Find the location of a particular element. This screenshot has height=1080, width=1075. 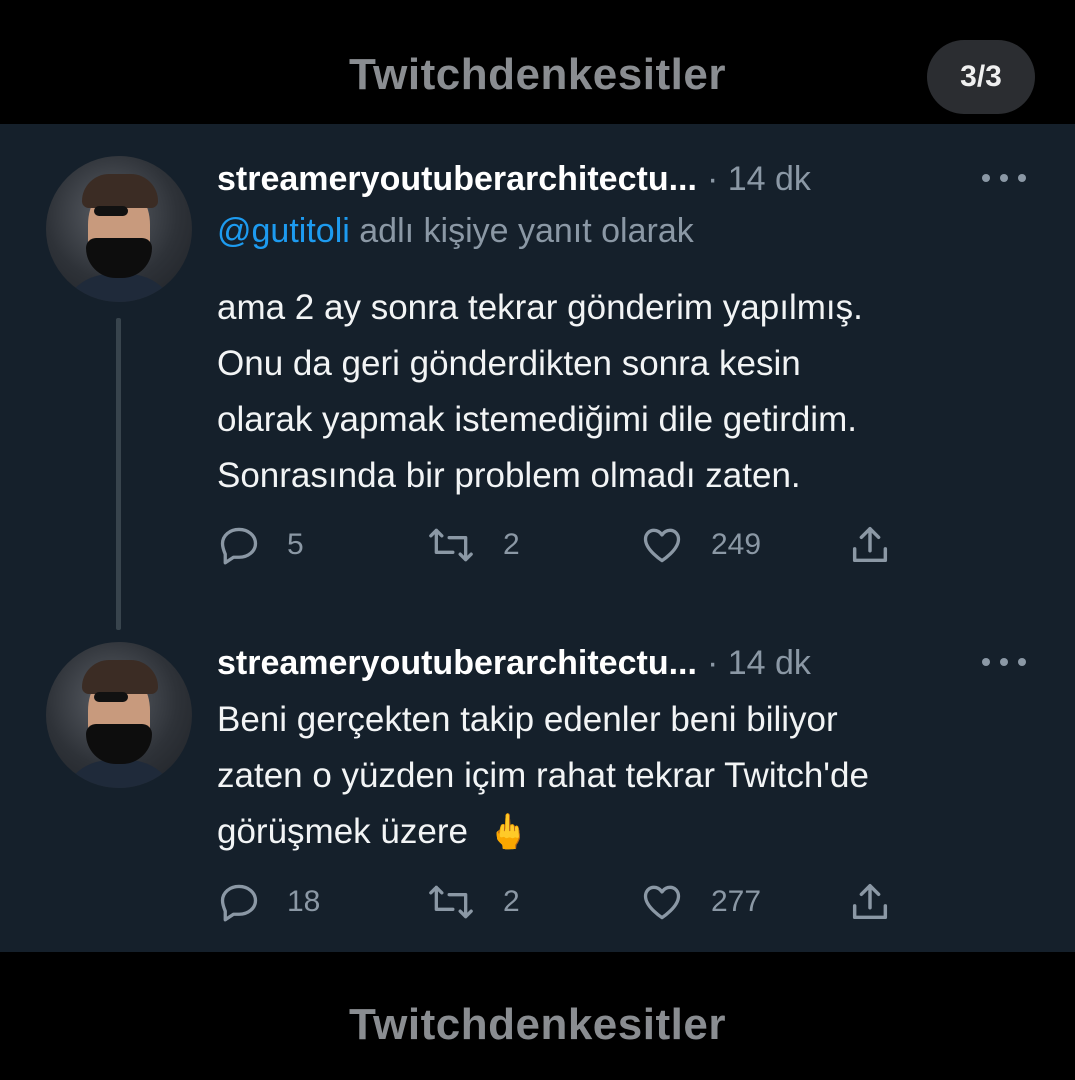

page-indicator: 3/3 is located at coordinates (981, 77).